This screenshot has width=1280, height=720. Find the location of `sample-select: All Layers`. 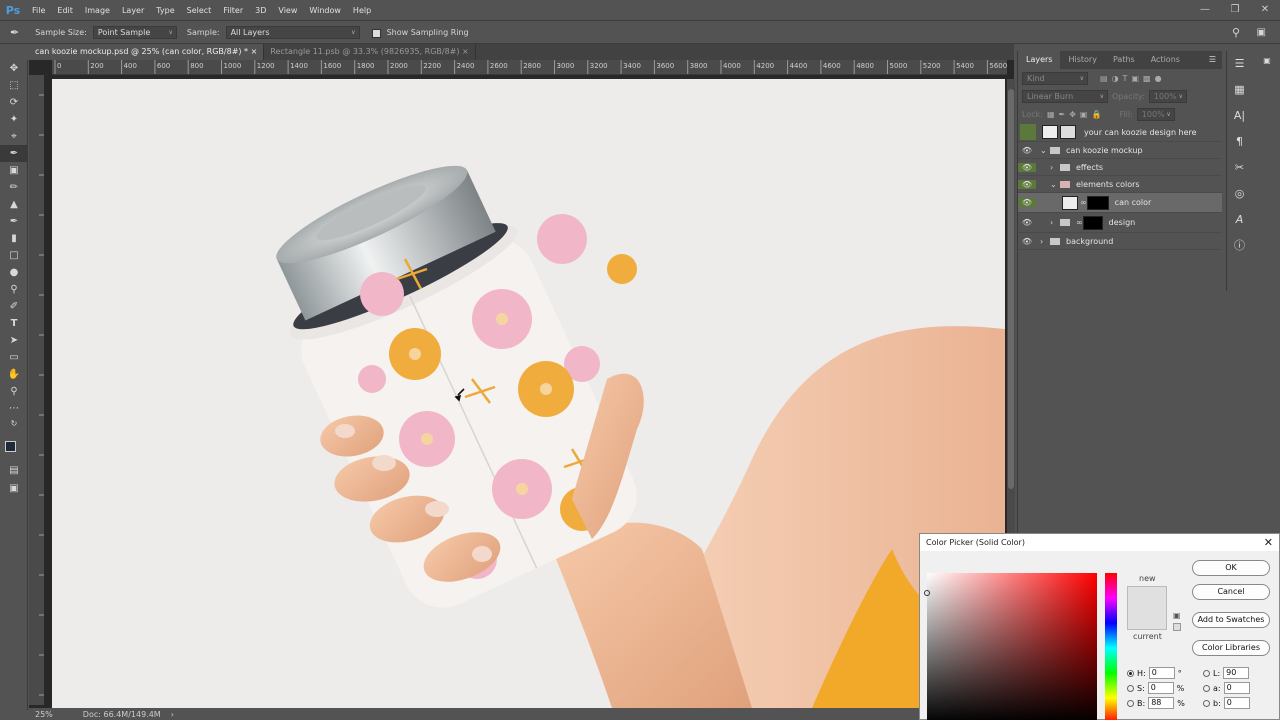

sample-select: All Layers is located at coordinates (292, 32).